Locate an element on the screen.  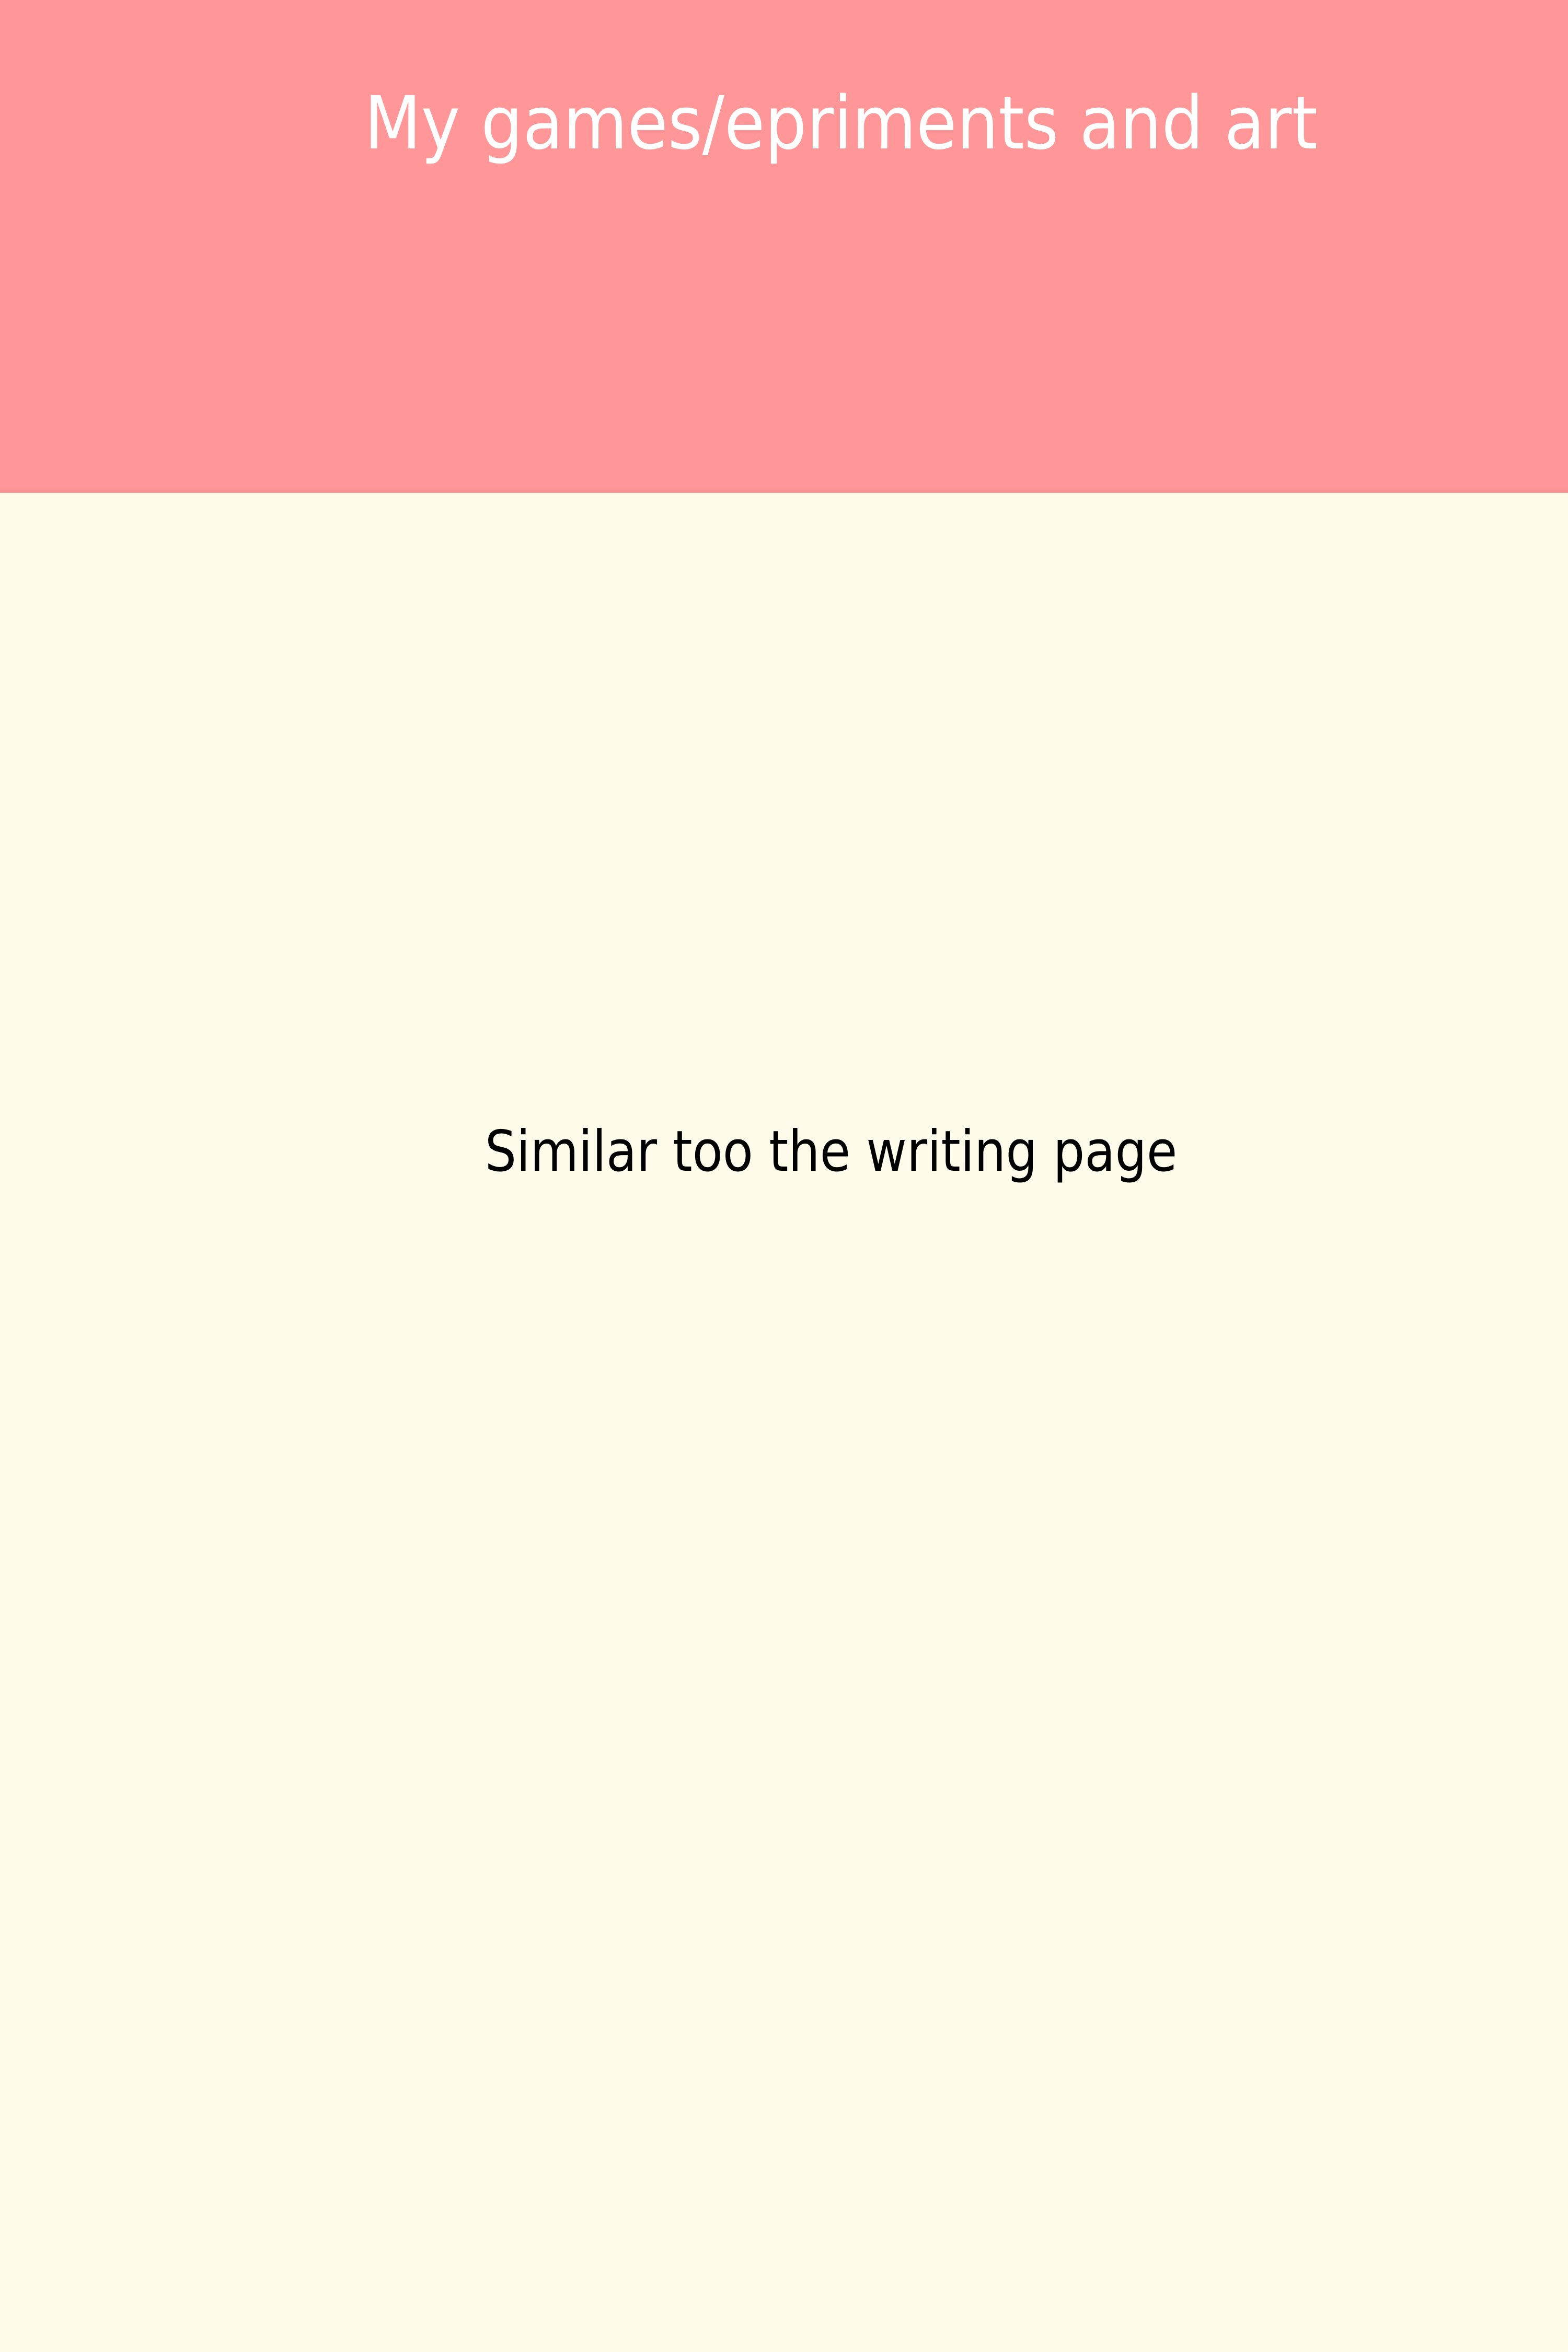
body-text: Similar too the writing page is located at coordinates (831, 1151).